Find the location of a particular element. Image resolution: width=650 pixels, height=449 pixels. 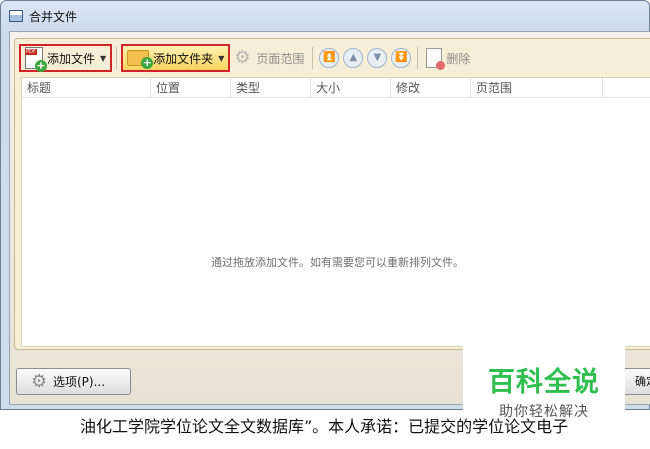

add-folder-button: + 添加文件夹 ▼ is located at coordinates (176, 58).